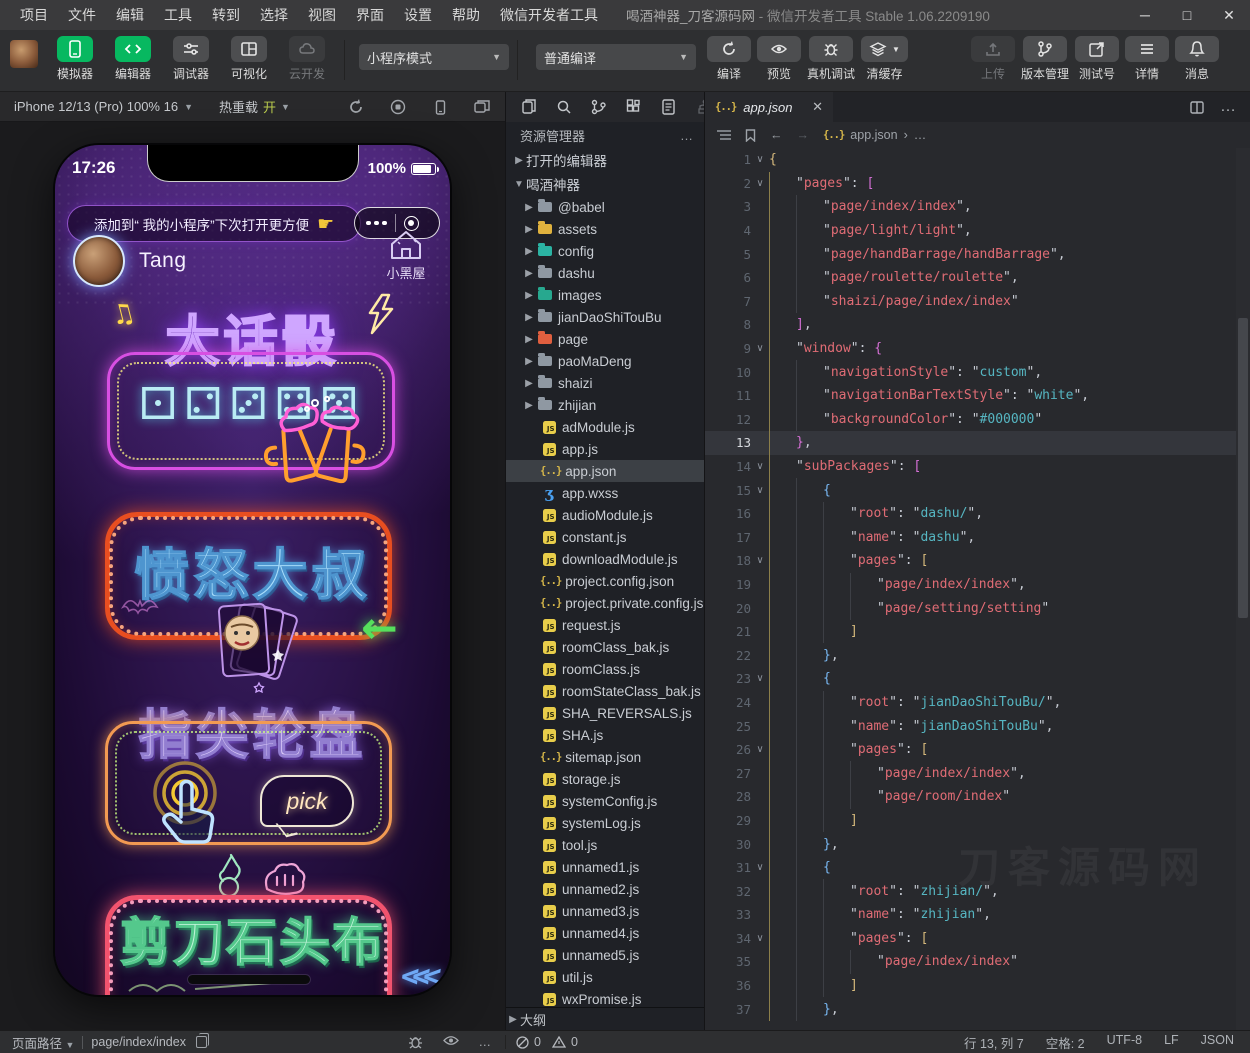 The image size is (1250, 1053). I want to click on error-count: 0, so click(537, 1042).